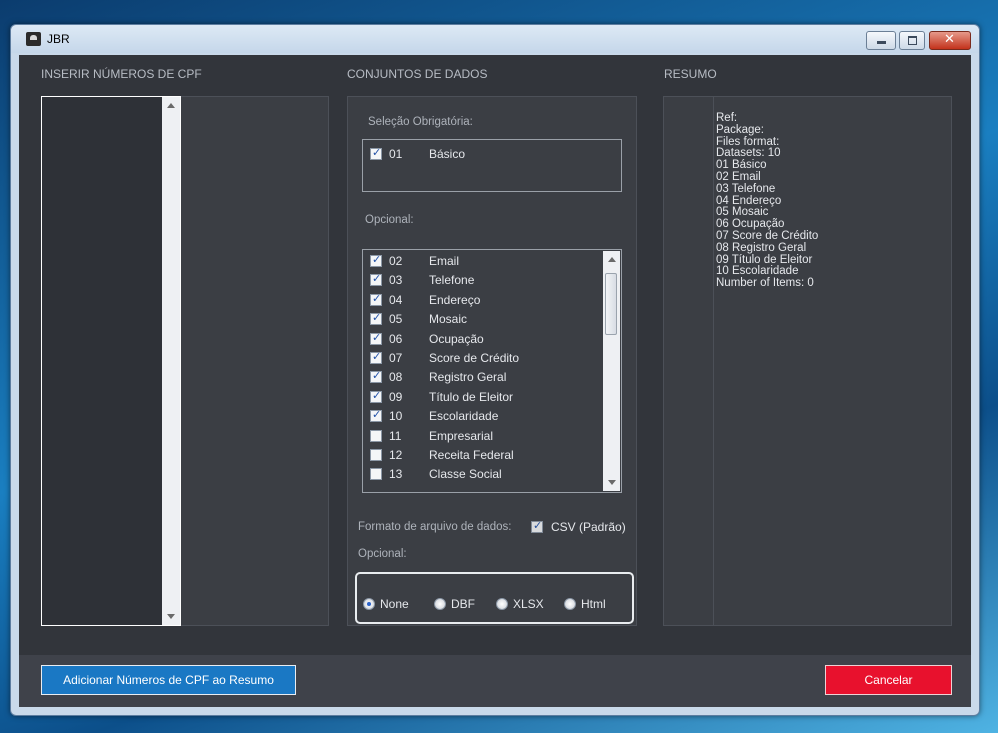 Image resolution: width=998 pixels, height=733 pixels. Describe the element at coordinates (494, 598) in the screenshot. I see `format-radio-group: None DBF XLSX Html` at that location.